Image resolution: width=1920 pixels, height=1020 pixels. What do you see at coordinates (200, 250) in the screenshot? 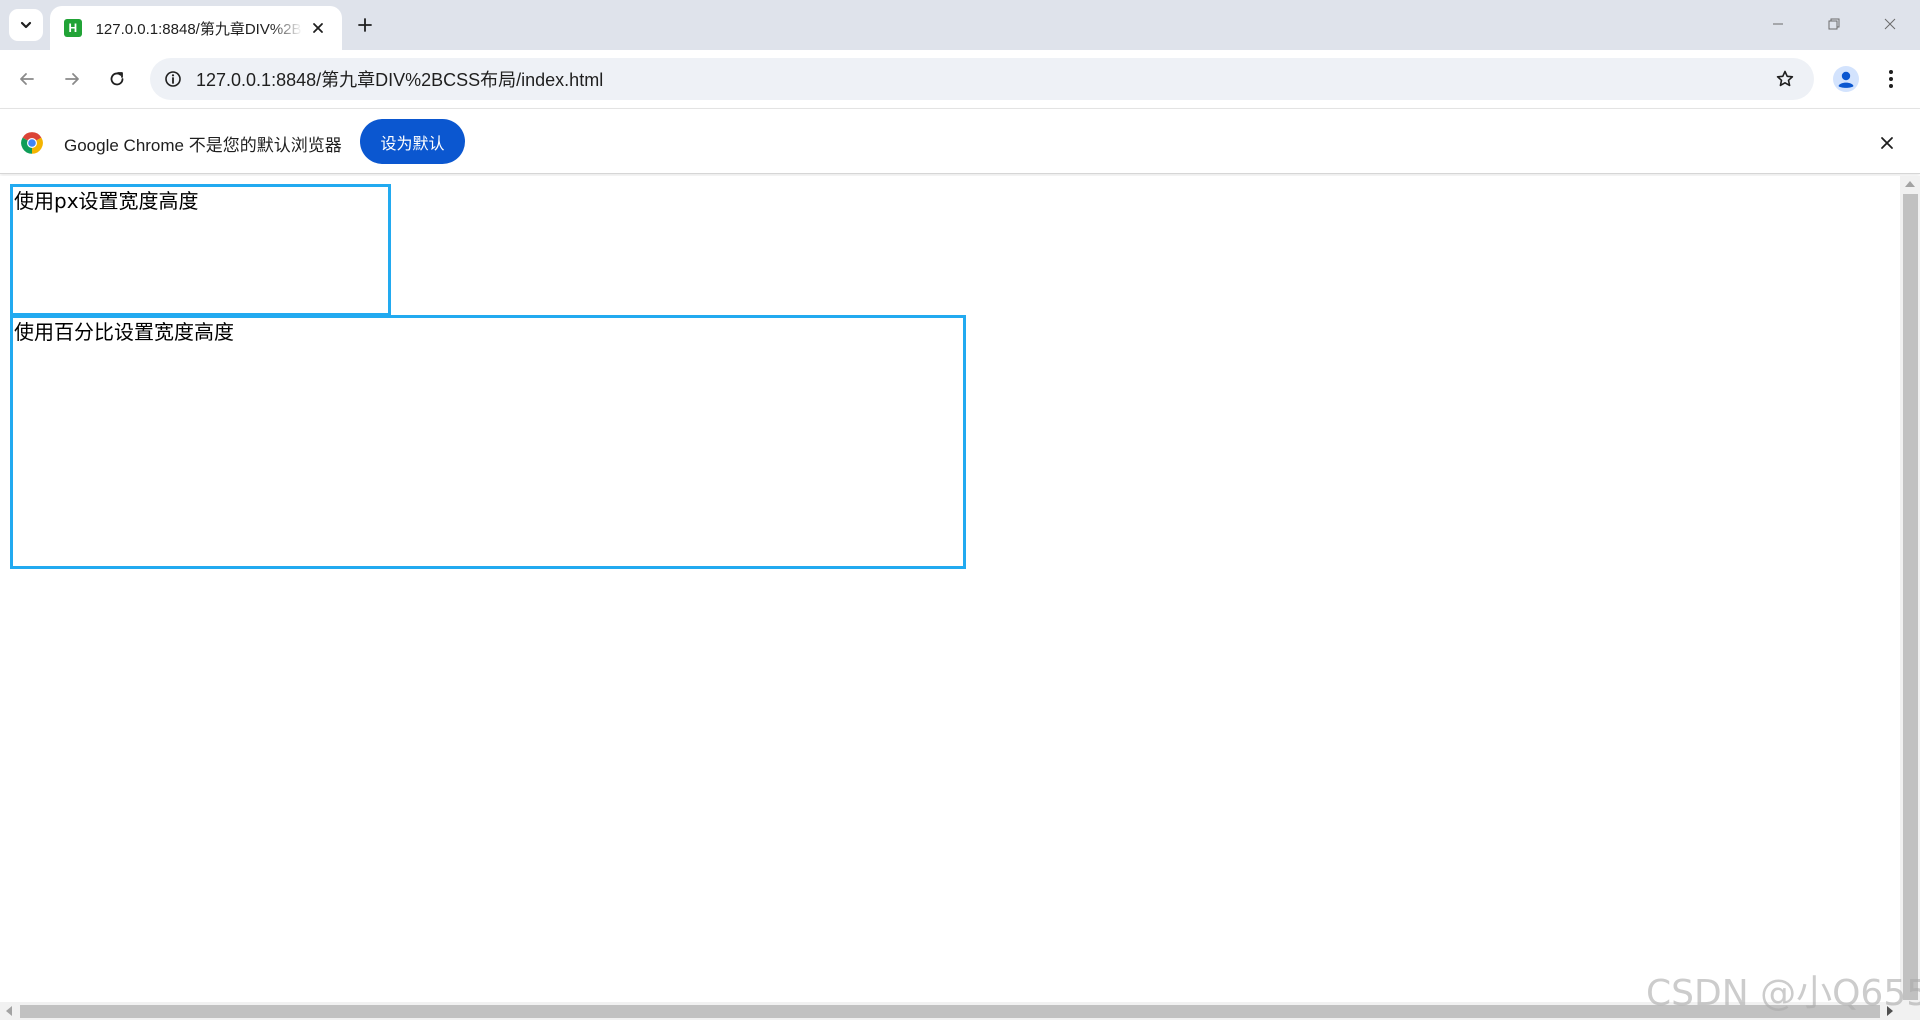
I see `px-sized-div: 使用px设置宽度高度` at bounding box center [200, 250].